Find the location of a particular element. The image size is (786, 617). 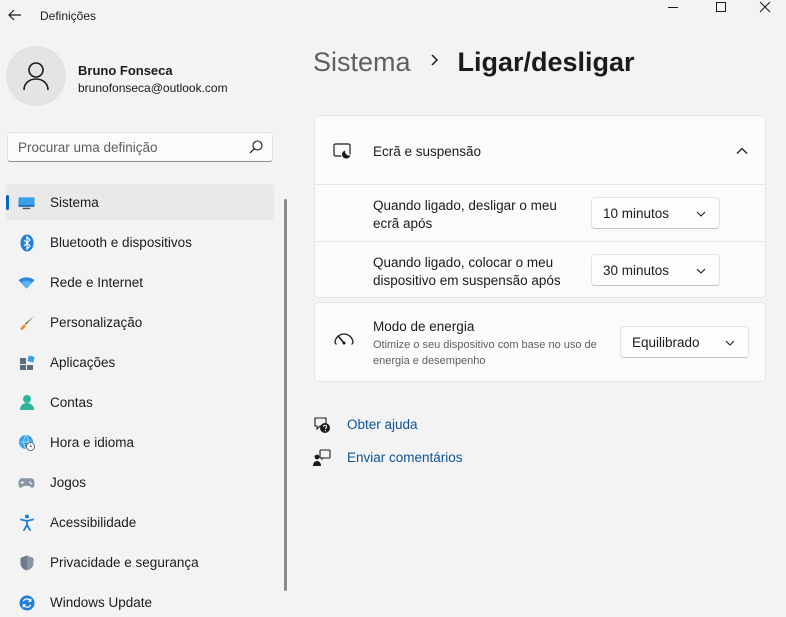

accessibility-icon is located at coordinates (26, 522).